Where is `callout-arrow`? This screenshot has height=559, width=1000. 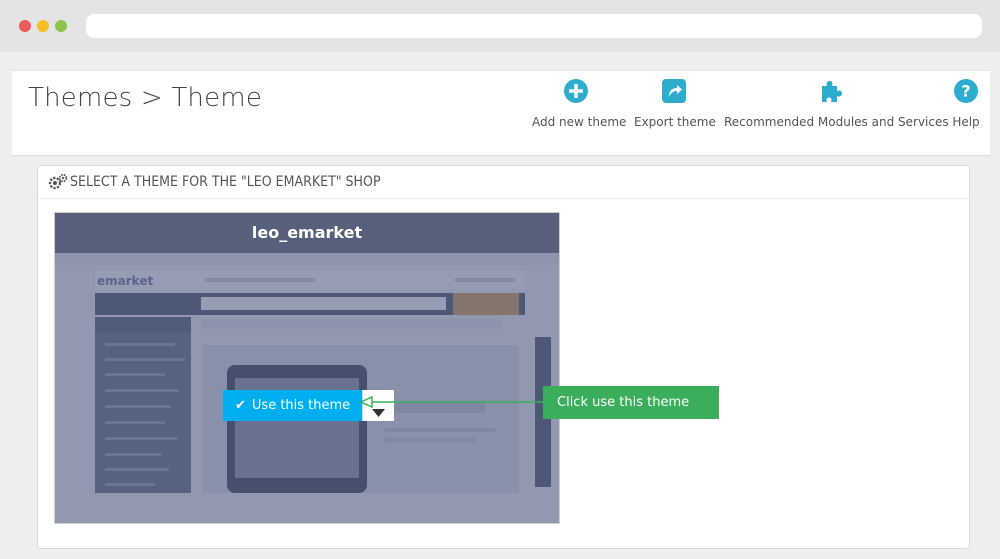 callout-arrow is located at coordinates (452, 402).